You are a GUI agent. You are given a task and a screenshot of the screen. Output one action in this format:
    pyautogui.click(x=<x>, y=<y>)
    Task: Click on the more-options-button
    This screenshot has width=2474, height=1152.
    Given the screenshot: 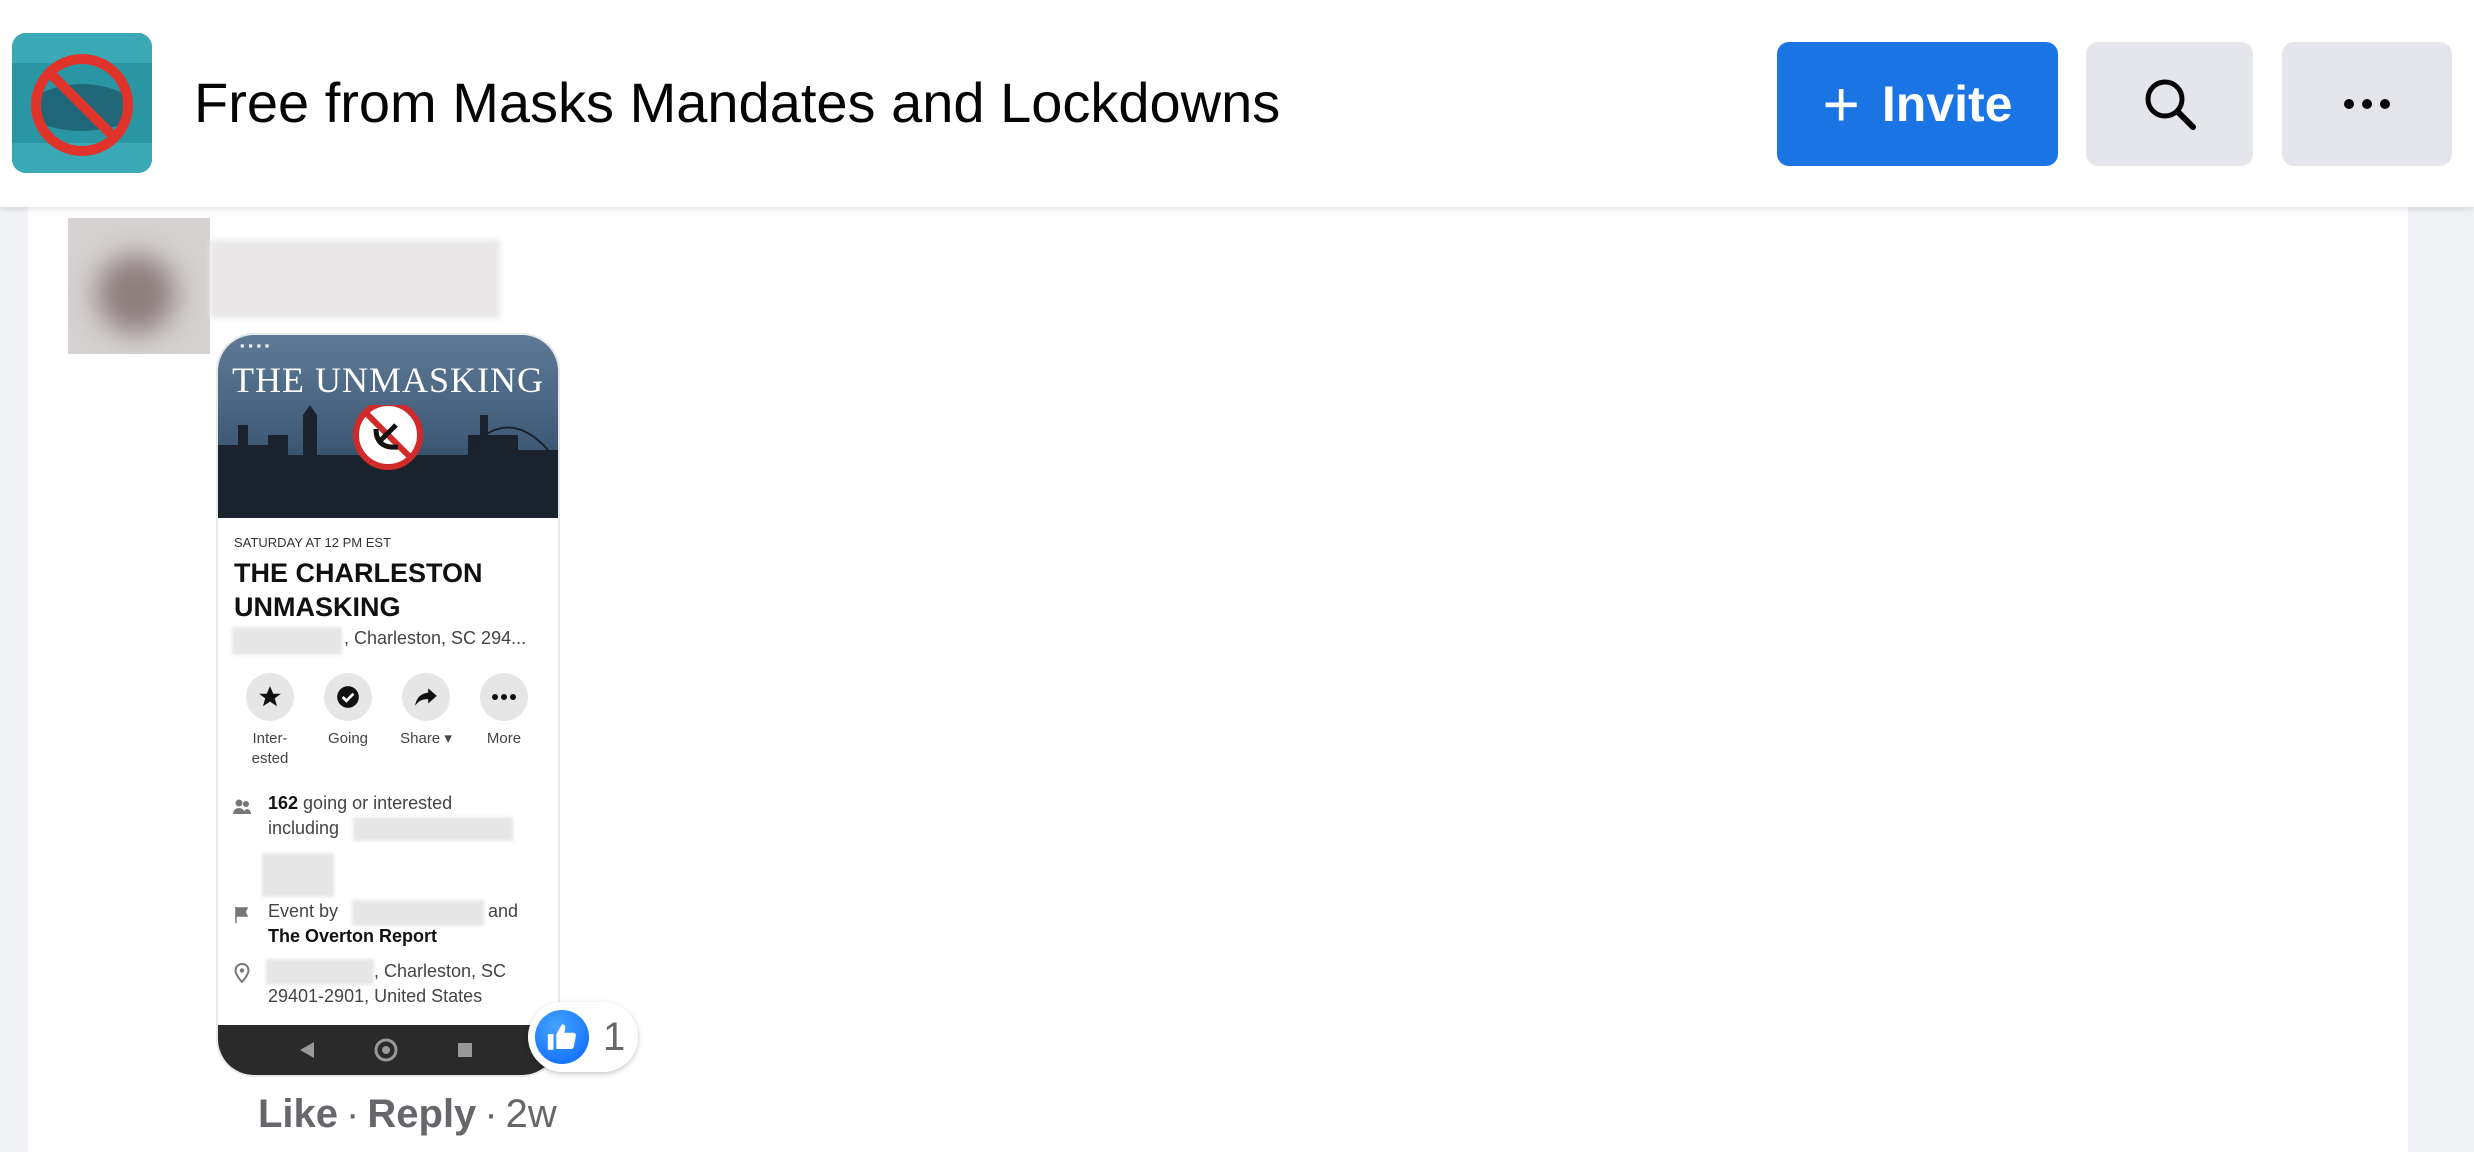 What is the action you would take?
    pyautogui.click(x=2367, y=104)
    